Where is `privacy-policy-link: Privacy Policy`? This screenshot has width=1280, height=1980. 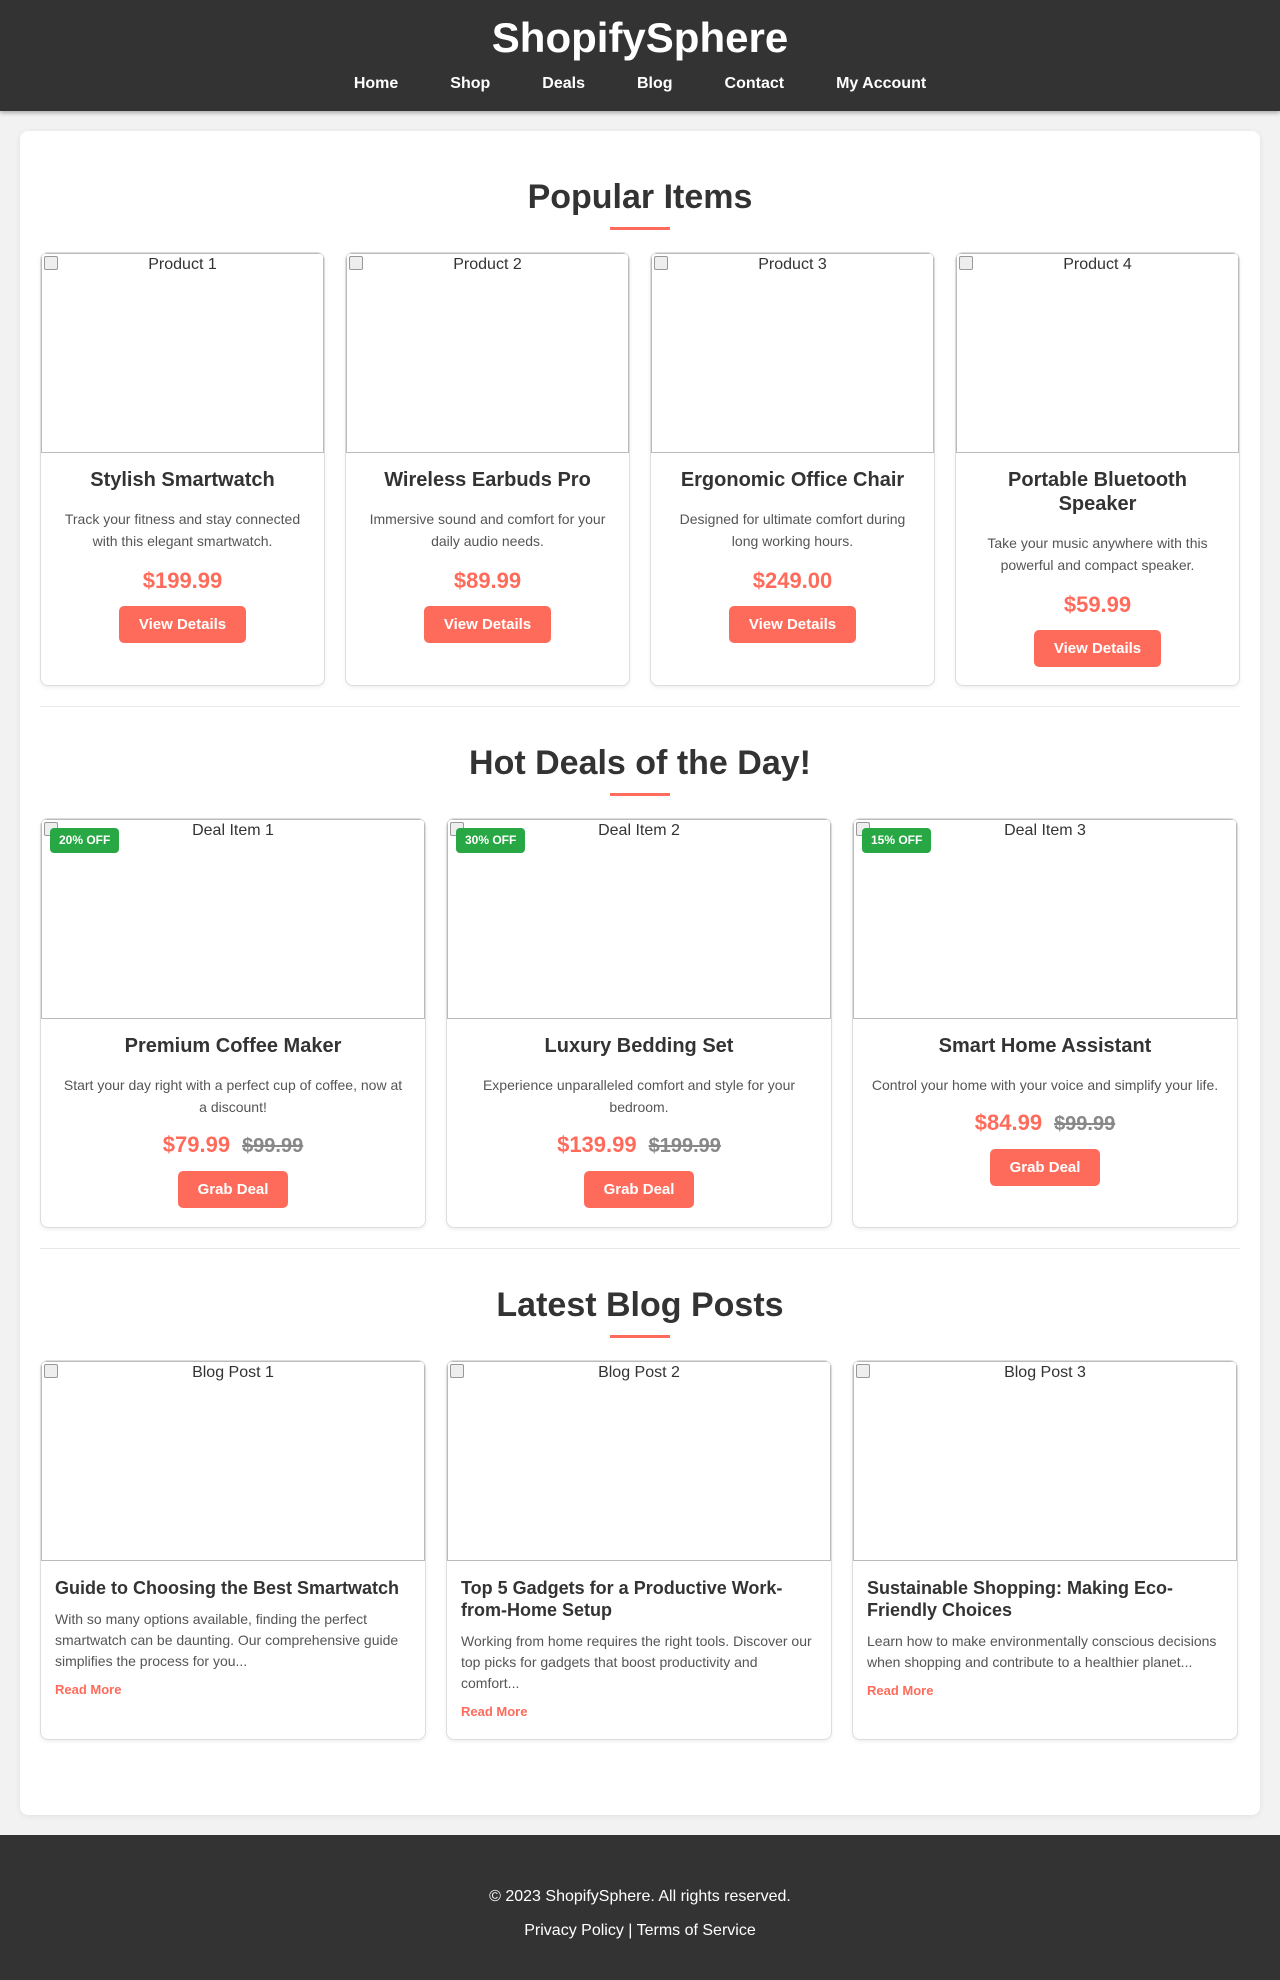 privacy-policy-link: Privacy Policy is located at coordinates (574, 1930).